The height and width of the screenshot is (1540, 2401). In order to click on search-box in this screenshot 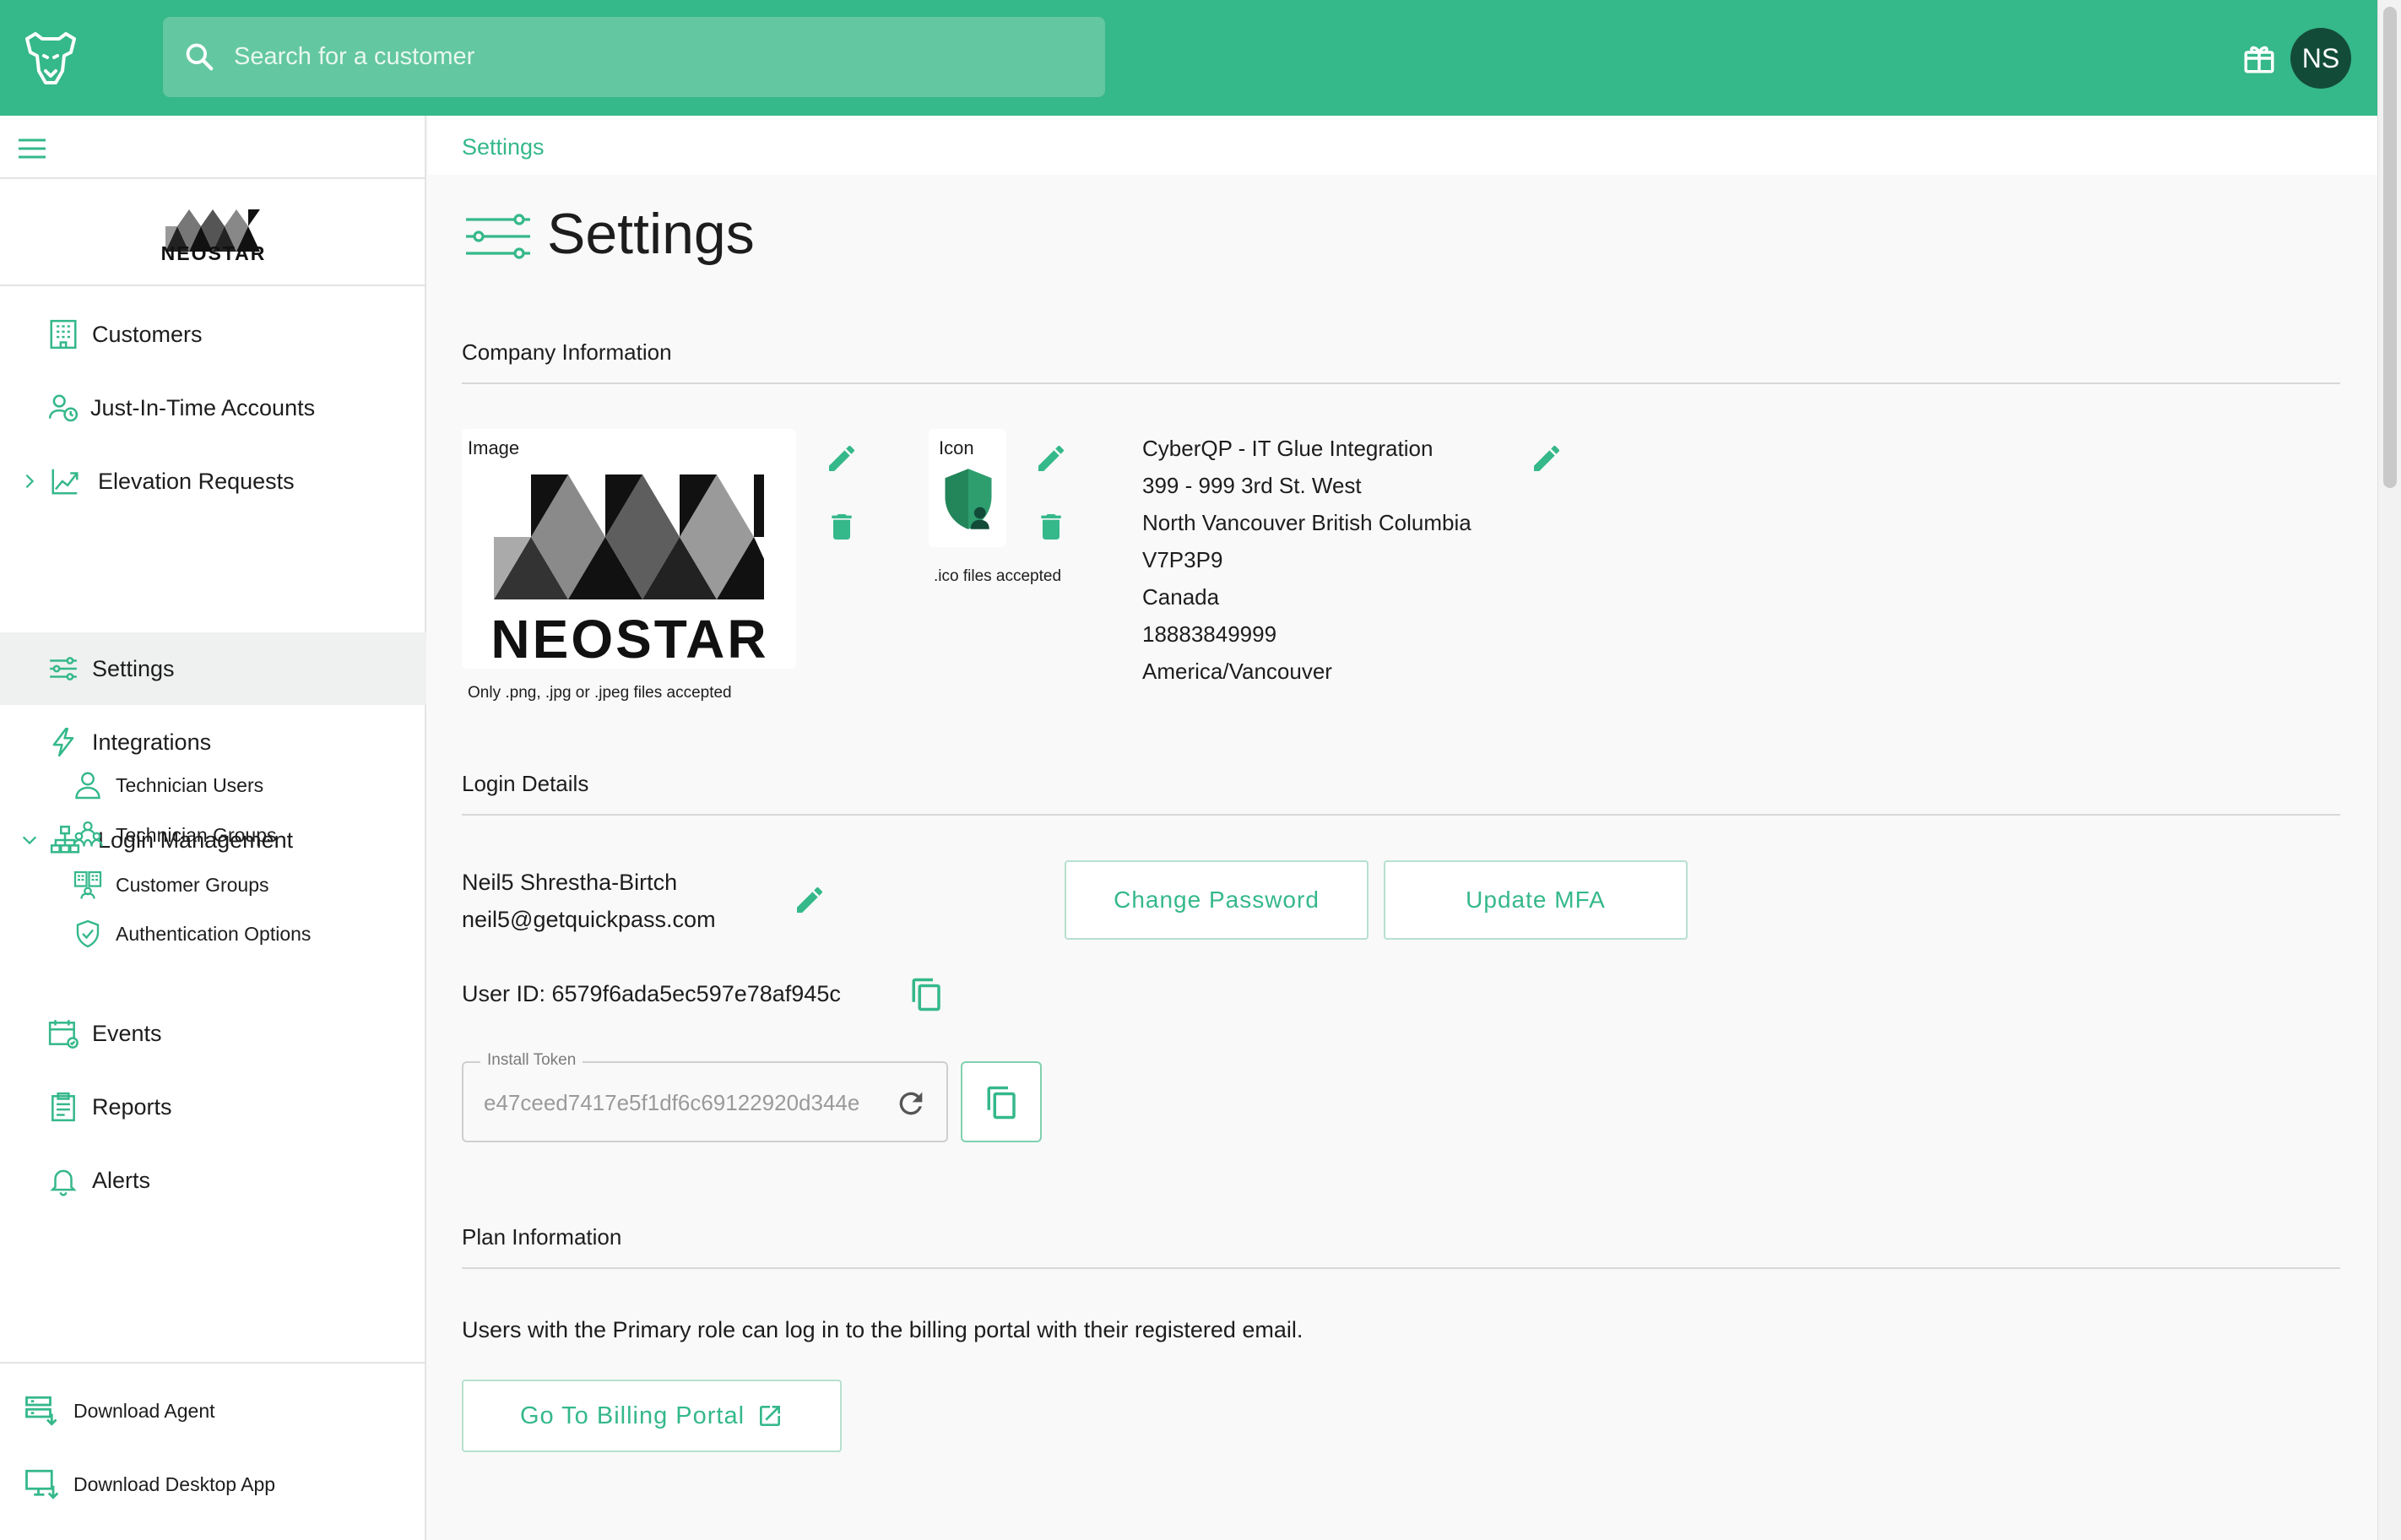, I will do `click(634, 57)`.